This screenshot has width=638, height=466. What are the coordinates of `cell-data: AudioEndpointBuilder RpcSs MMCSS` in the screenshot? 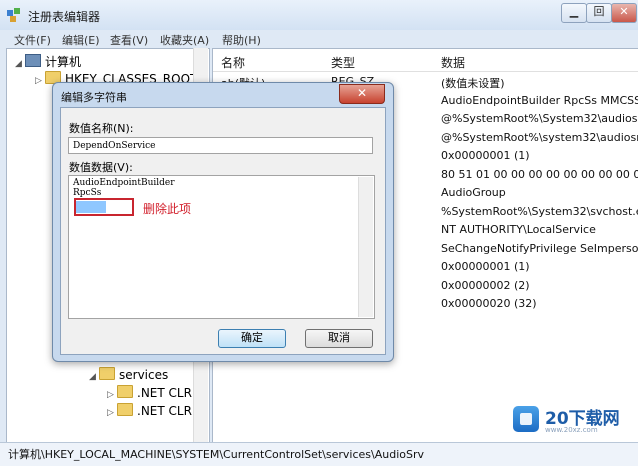 It's located at (539, 100).